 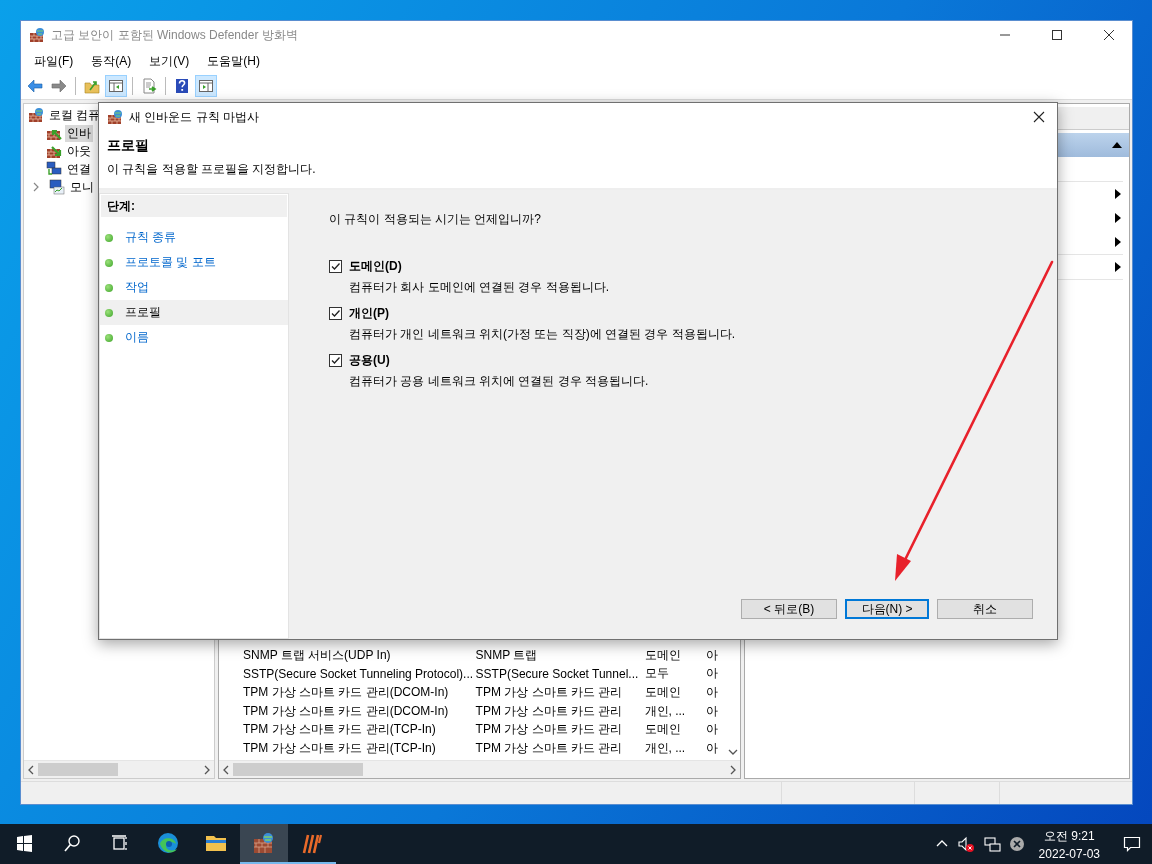 What do you see at coordinates (479, 287) in the screenshot?
I see `option-description: 컴퓨터가 회사 도메인에 연결된 경우 적용됩니다.` at bounding box center [479, 287].